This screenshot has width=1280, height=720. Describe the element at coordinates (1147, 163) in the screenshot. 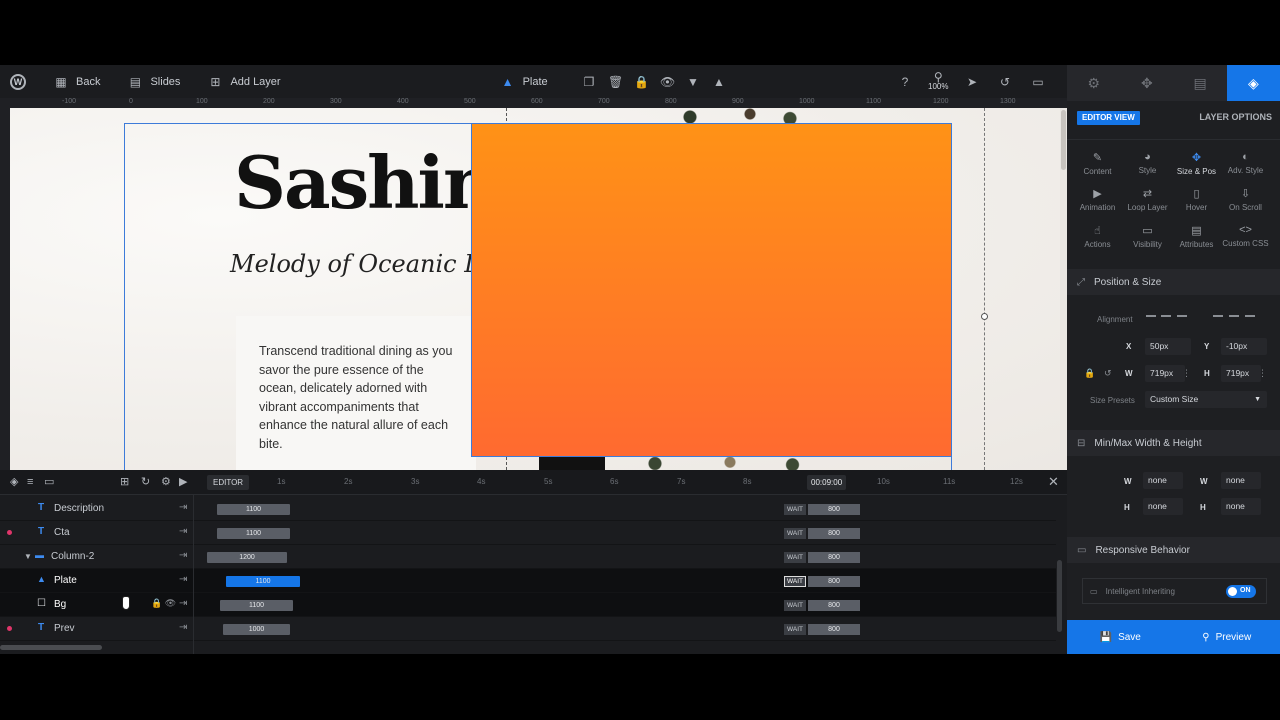

I see `style-option: ◕ Style` at that location.